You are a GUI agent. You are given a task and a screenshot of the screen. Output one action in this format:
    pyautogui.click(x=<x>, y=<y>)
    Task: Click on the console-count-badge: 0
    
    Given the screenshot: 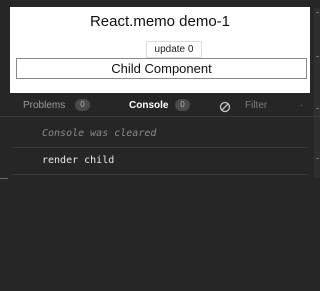 What is the action you would take?
    pyautogui.click(x=182, y=105)
    